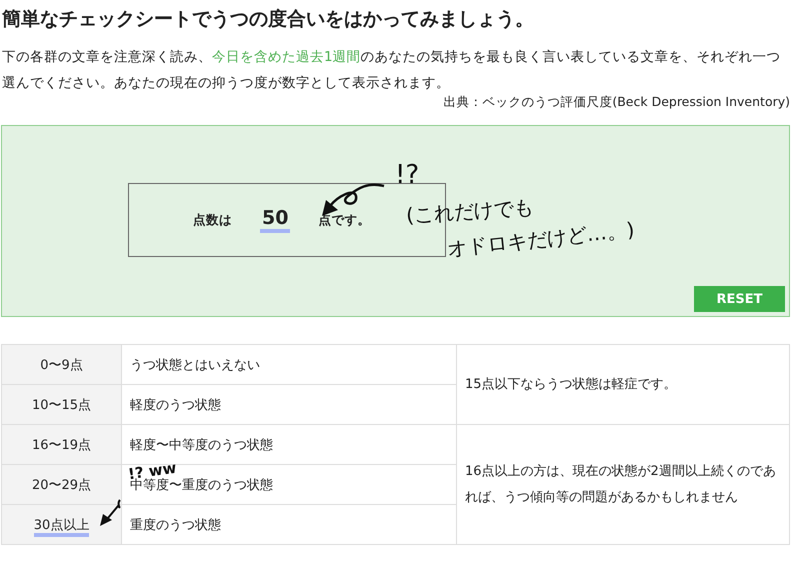  Describe the element at coordinates (62, 524) in the screenshot. I see `score-range-cell: 30点以上` at that location.